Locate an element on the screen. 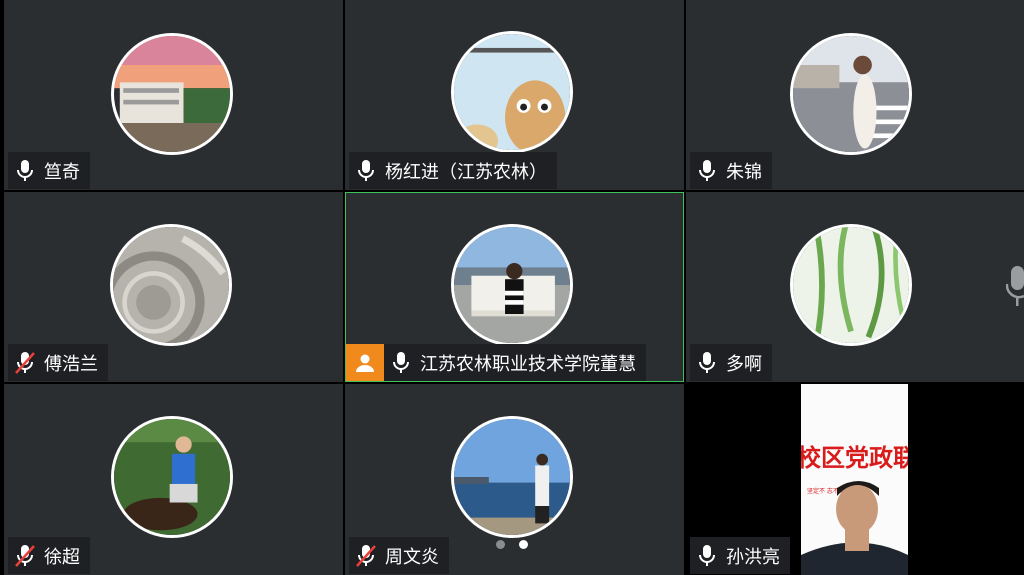  participant-name-label: 江苏农林职业技术学院董慧 is located at coordinates (515, 362).